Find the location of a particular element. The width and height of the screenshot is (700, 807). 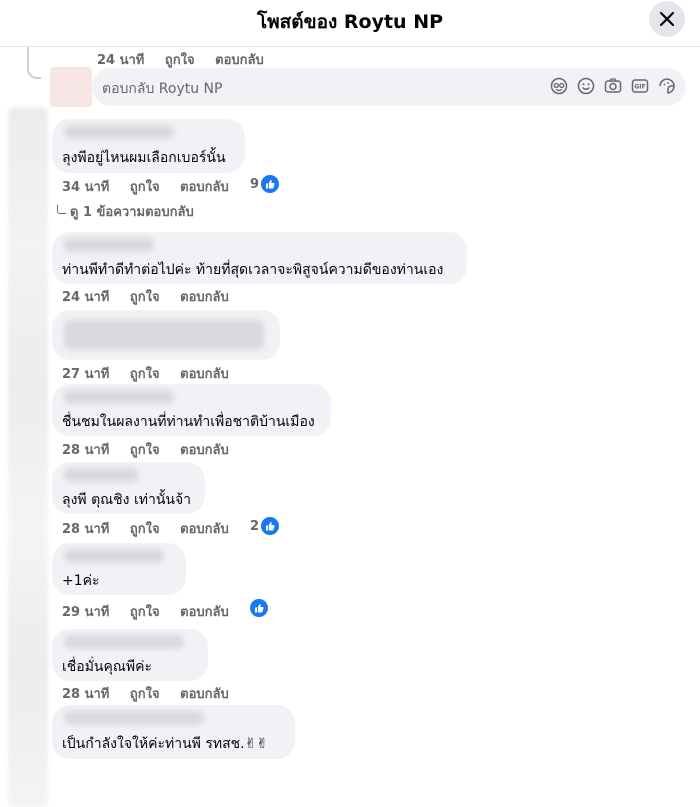

close-icon is located at coordinates (667, 19).